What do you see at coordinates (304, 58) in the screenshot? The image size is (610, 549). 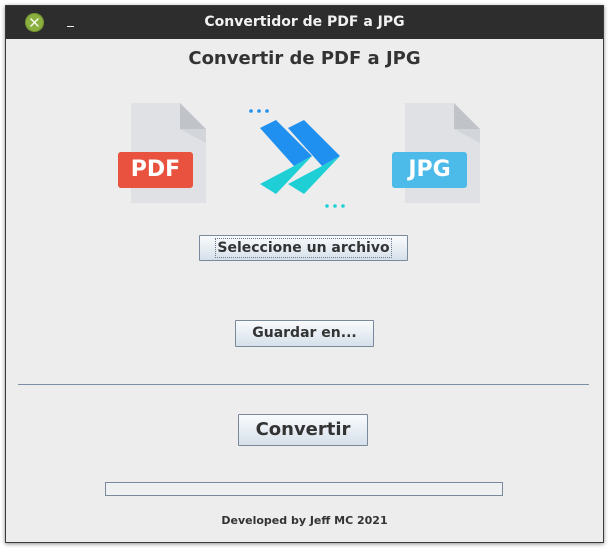 I see `page-title: Convertir de PDF a JPG` at bounding box center [304, 58].